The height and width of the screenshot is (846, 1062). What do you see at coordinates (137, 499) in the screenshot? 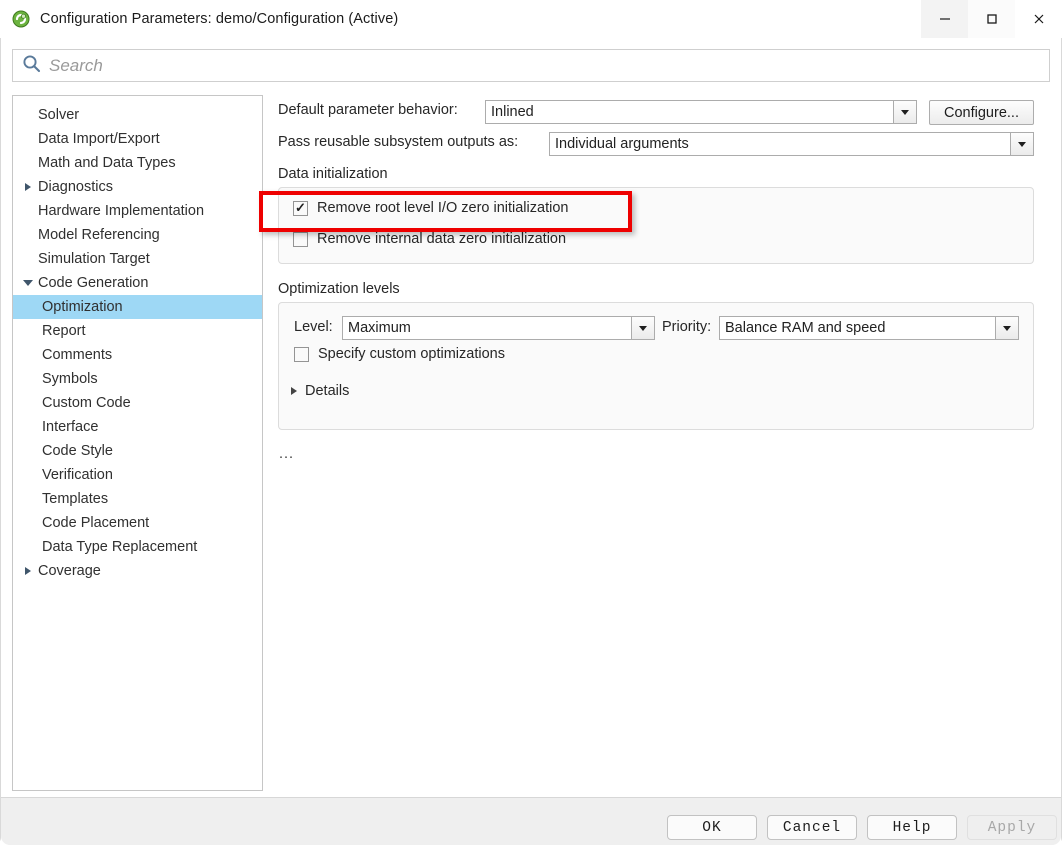
I see `sidebar-item-templates: Templates` at bounding box center [137, 499].